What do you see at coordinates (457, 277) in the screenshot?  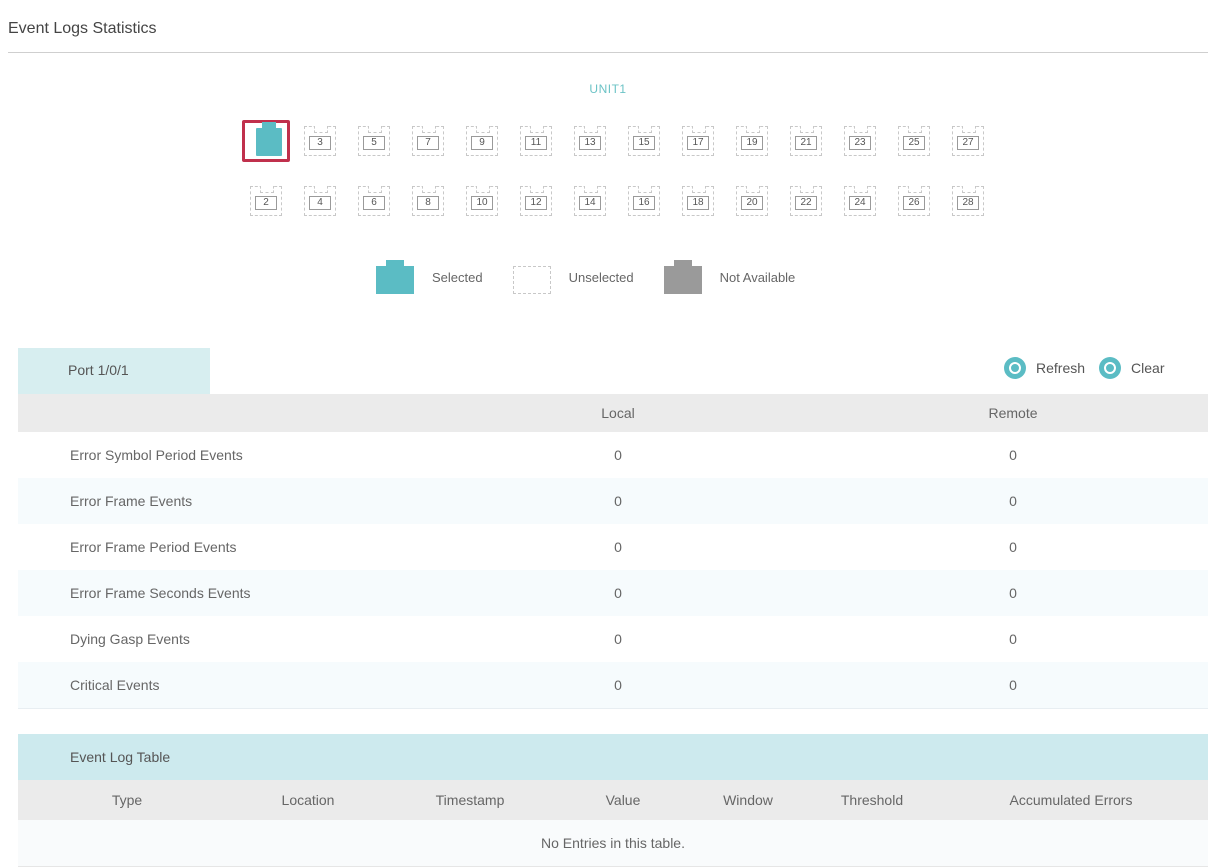 I see `legend-selected-label: Selected` at bounding box center [457, 277].